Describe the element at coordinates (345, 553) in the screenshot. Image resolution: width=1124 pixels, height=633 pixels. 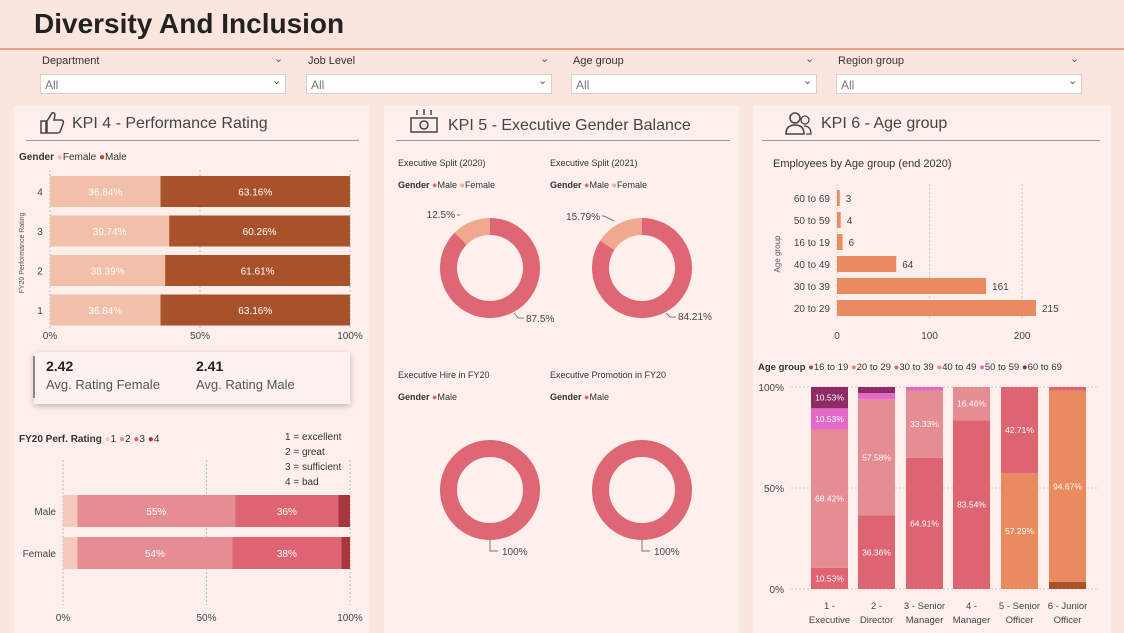
I see `rating-4-bar` at that location.